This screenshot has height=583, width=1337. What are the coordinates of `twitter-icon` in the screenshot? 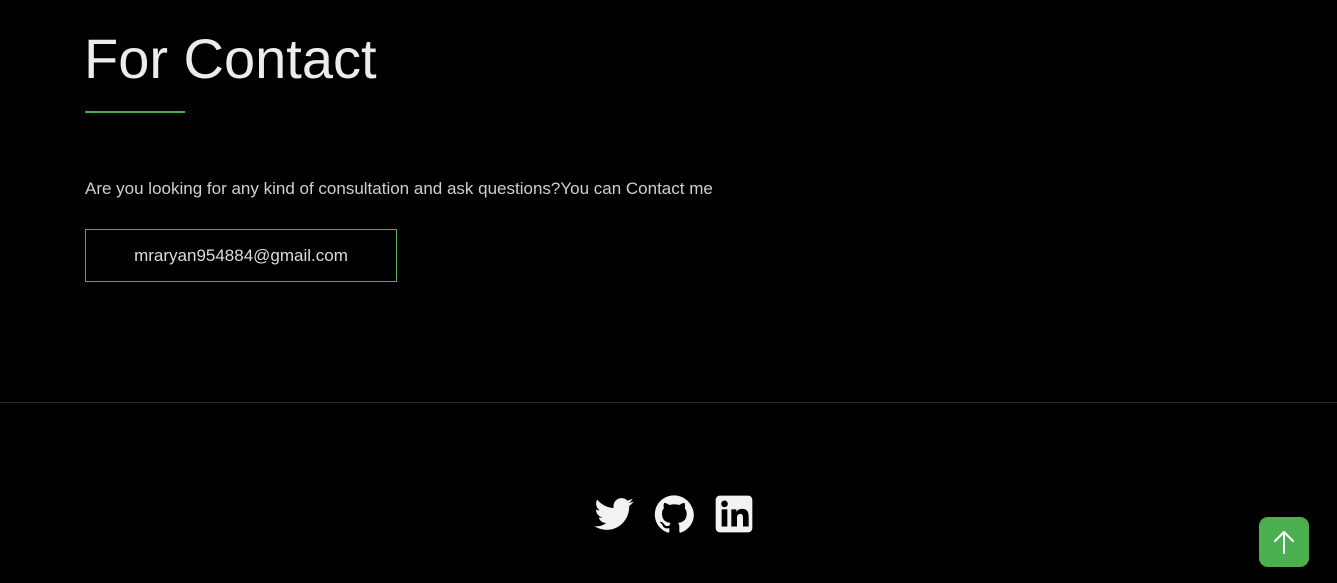 It's located at (614, 514).